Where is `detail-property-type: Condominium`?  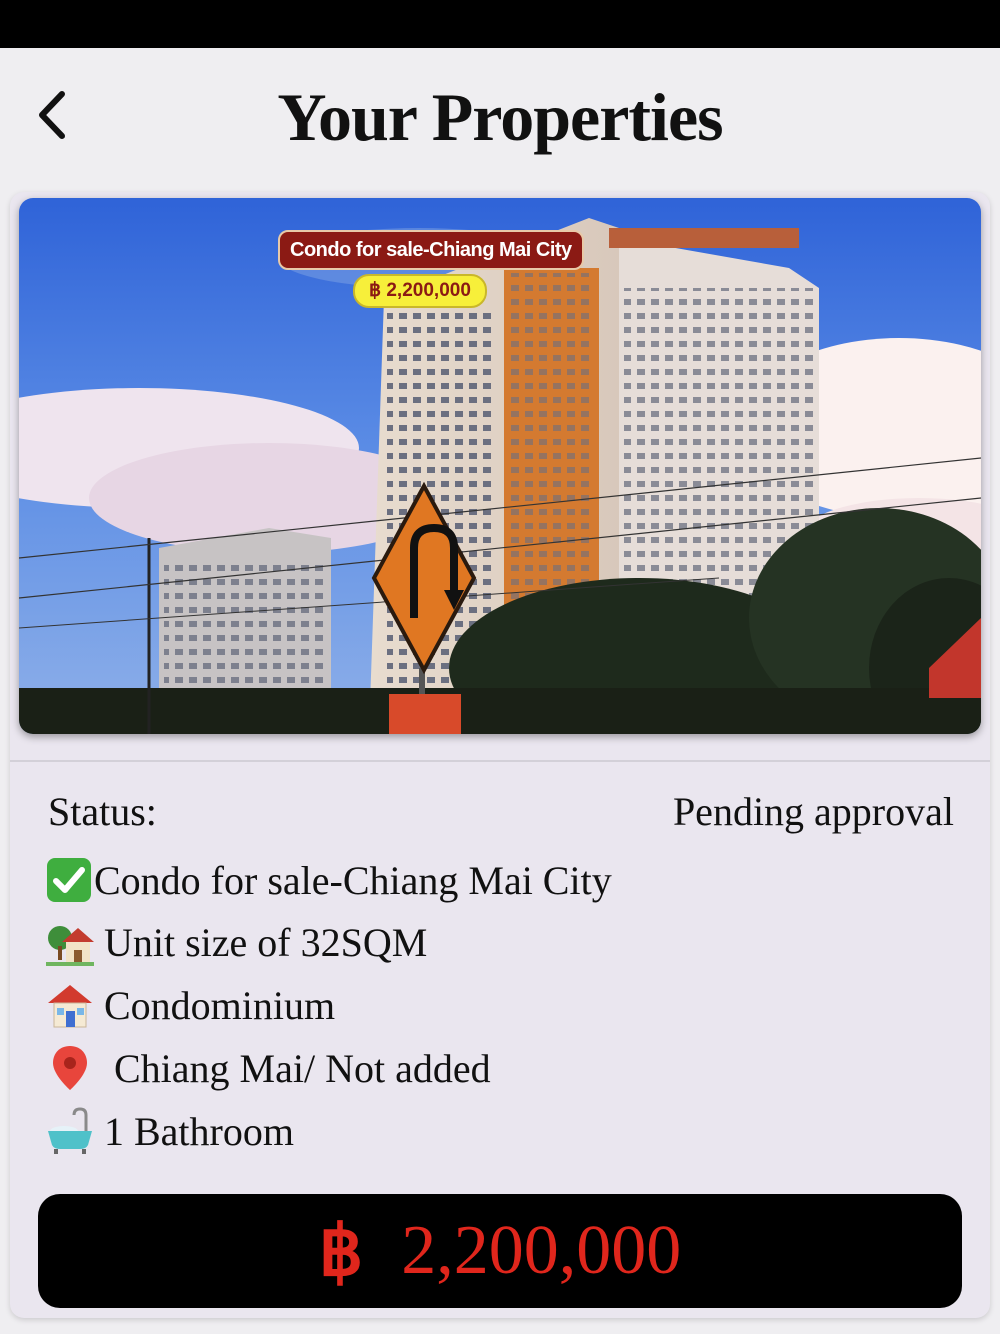 detail-property-type: Condominium is located at coordinates (190, 1005).